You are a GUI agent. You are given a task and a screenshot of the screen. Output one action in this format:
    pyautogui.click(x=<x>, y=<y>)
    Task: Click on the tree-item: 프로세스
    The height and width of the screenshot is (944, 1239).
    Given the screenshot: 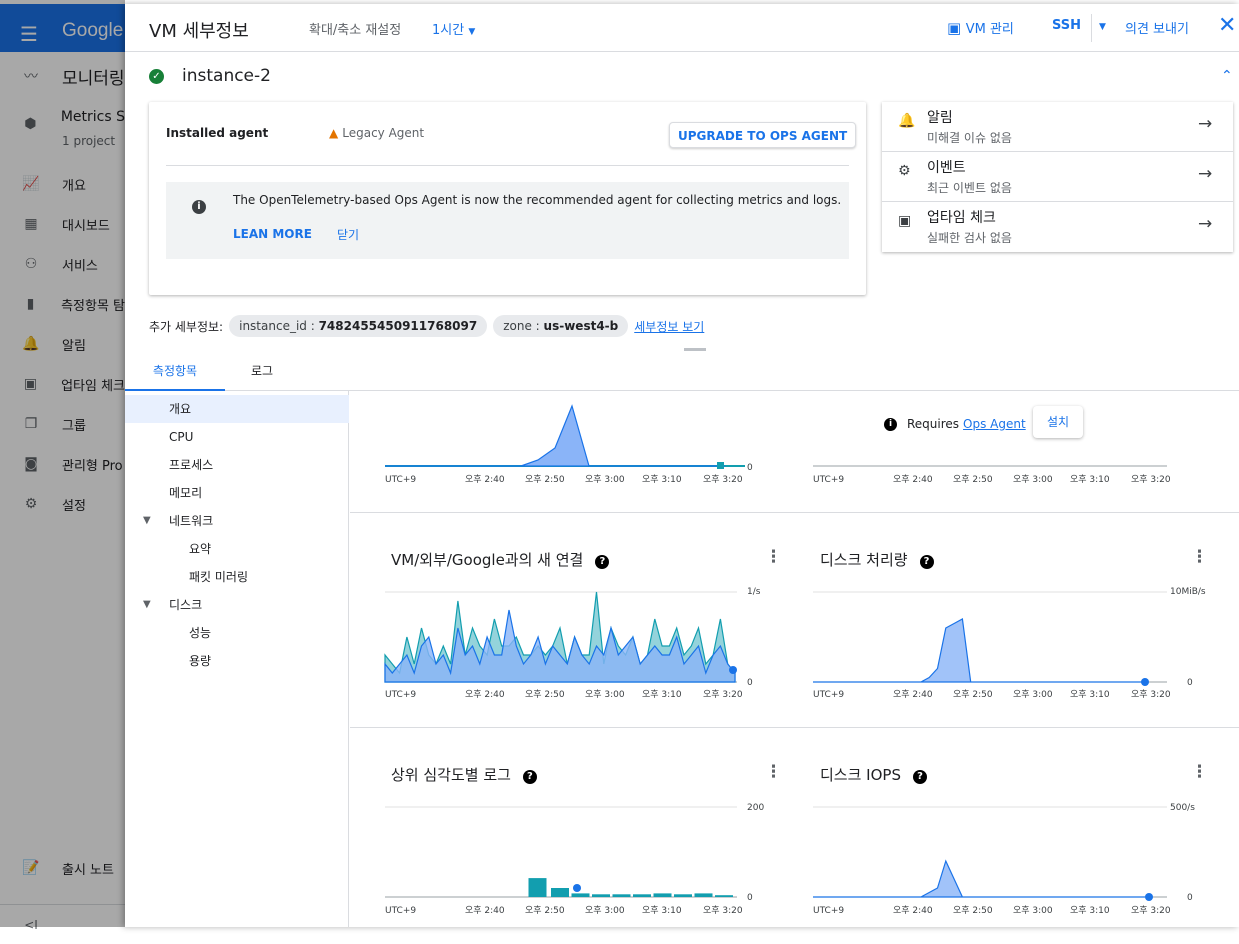 What is the action you would take?
    pyautogui.click(x=237, y=465)
    